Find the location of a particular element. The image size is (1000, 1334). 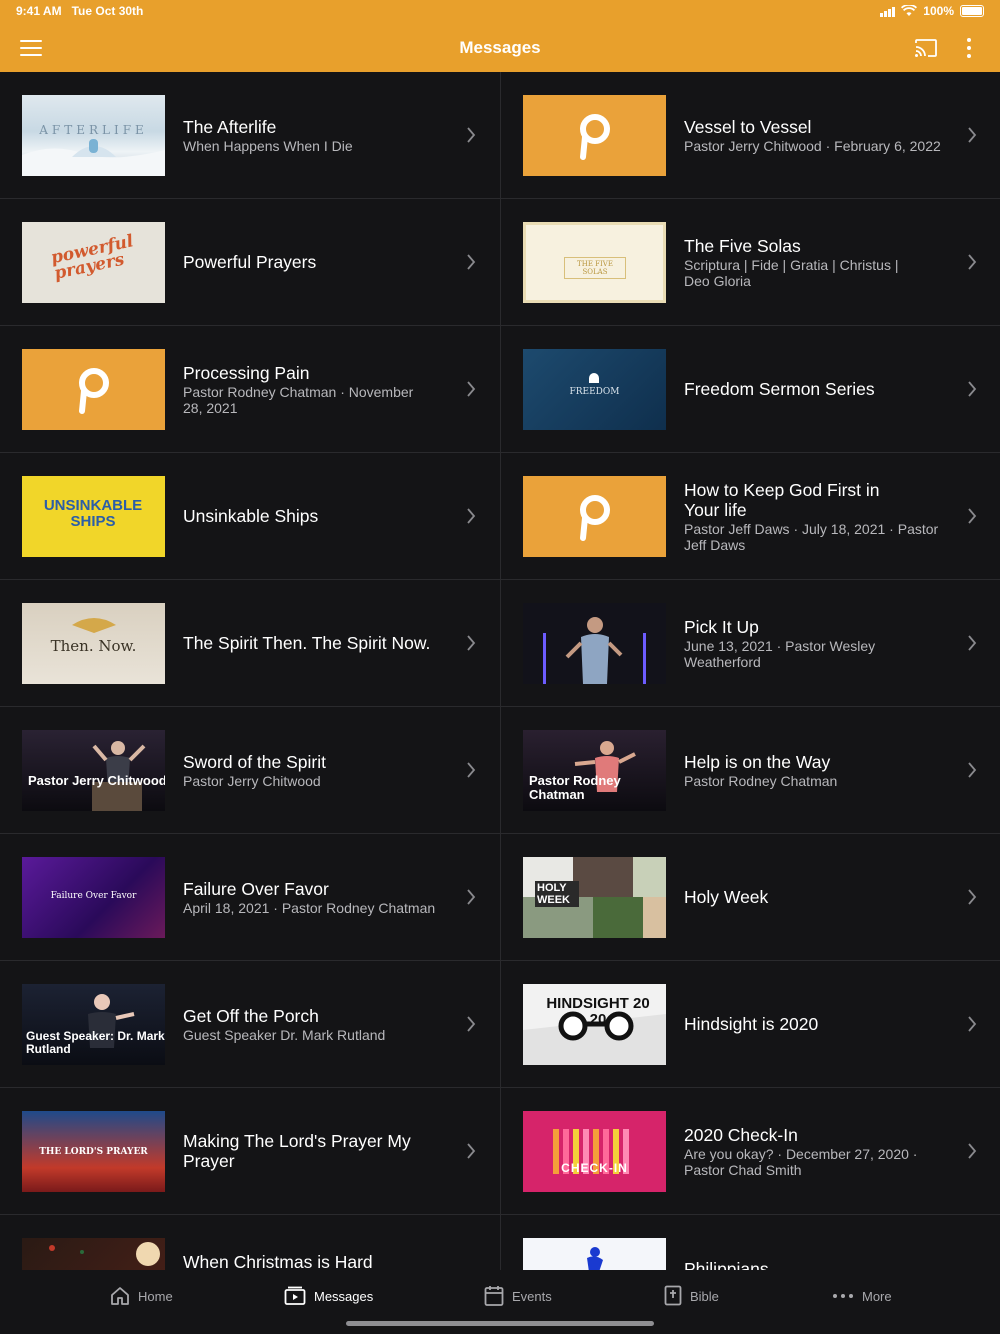

thumbnail-text: THE LORD'S PRAYER is located at coordinates (93, 1152).